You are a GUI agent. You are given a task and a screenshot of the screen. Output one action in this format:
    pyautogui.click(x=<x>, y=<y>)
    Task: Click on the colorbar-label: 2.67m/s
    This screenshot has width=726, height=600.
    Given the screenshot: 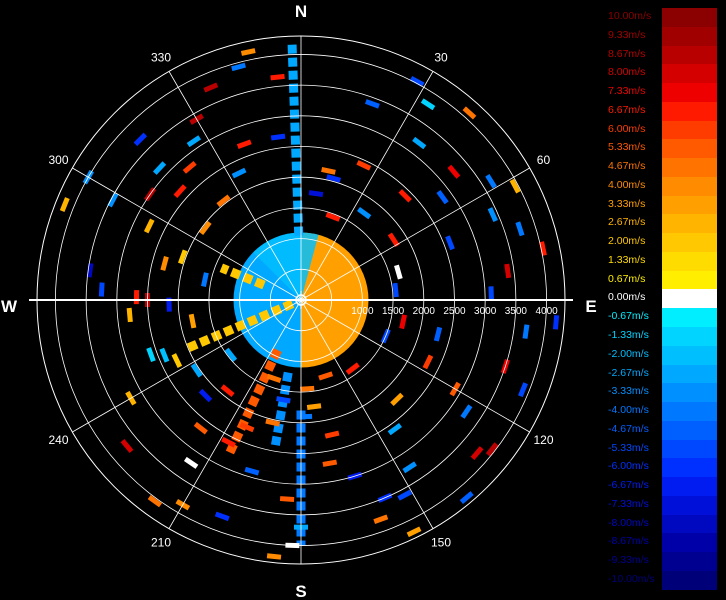 What is the action you would take?
    pyautogui.click(x=627, y=222)
    